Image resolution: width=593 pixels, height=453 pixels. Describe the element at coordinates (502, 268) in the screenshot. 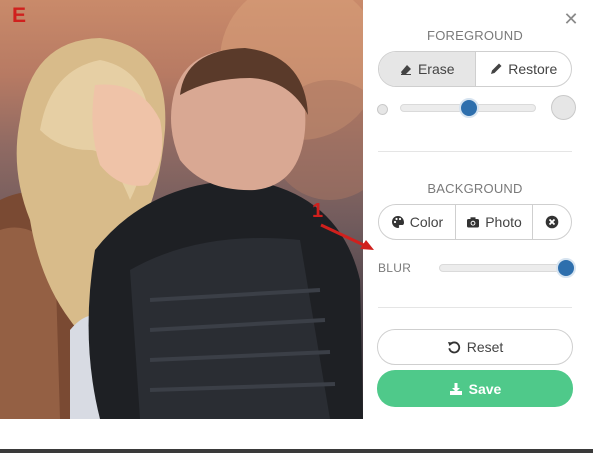

I see `blur-slider-track` at that location.